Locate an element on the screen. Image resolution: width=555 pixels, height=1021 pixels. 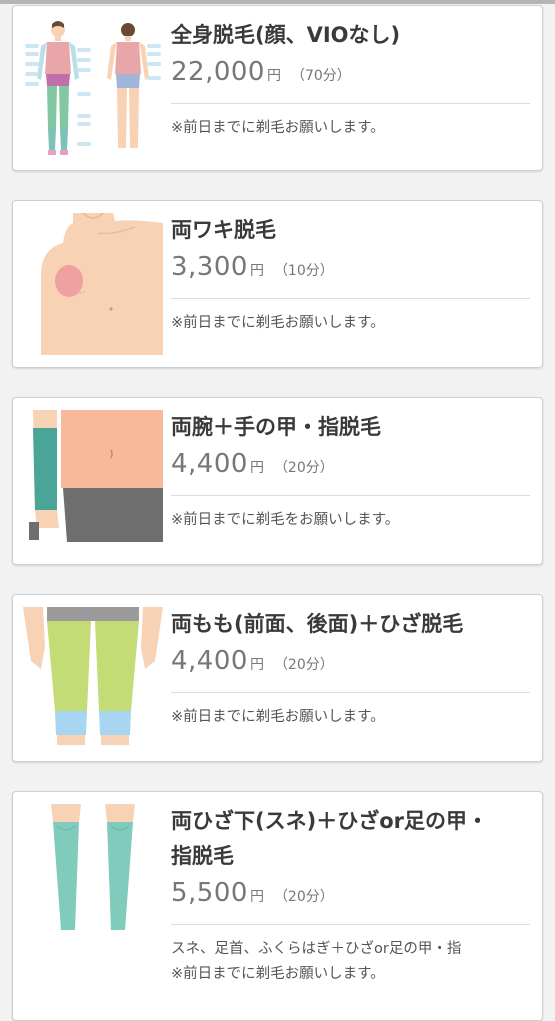
duration: （70分） is located at coordinates (320, 76).